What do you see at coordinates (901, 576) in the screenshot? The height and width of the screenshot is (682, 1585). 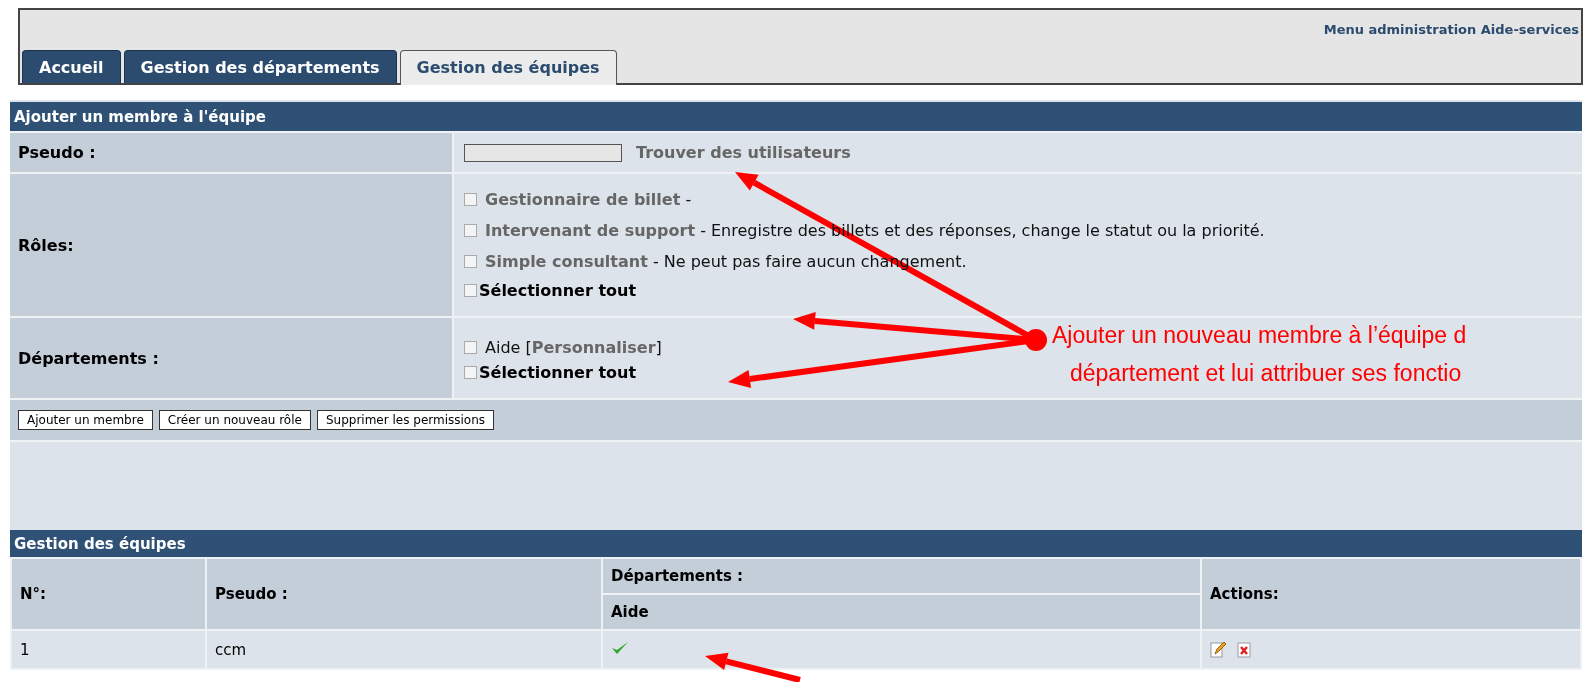 I see `column-header: Départements :` at bounding box center [901, 576].